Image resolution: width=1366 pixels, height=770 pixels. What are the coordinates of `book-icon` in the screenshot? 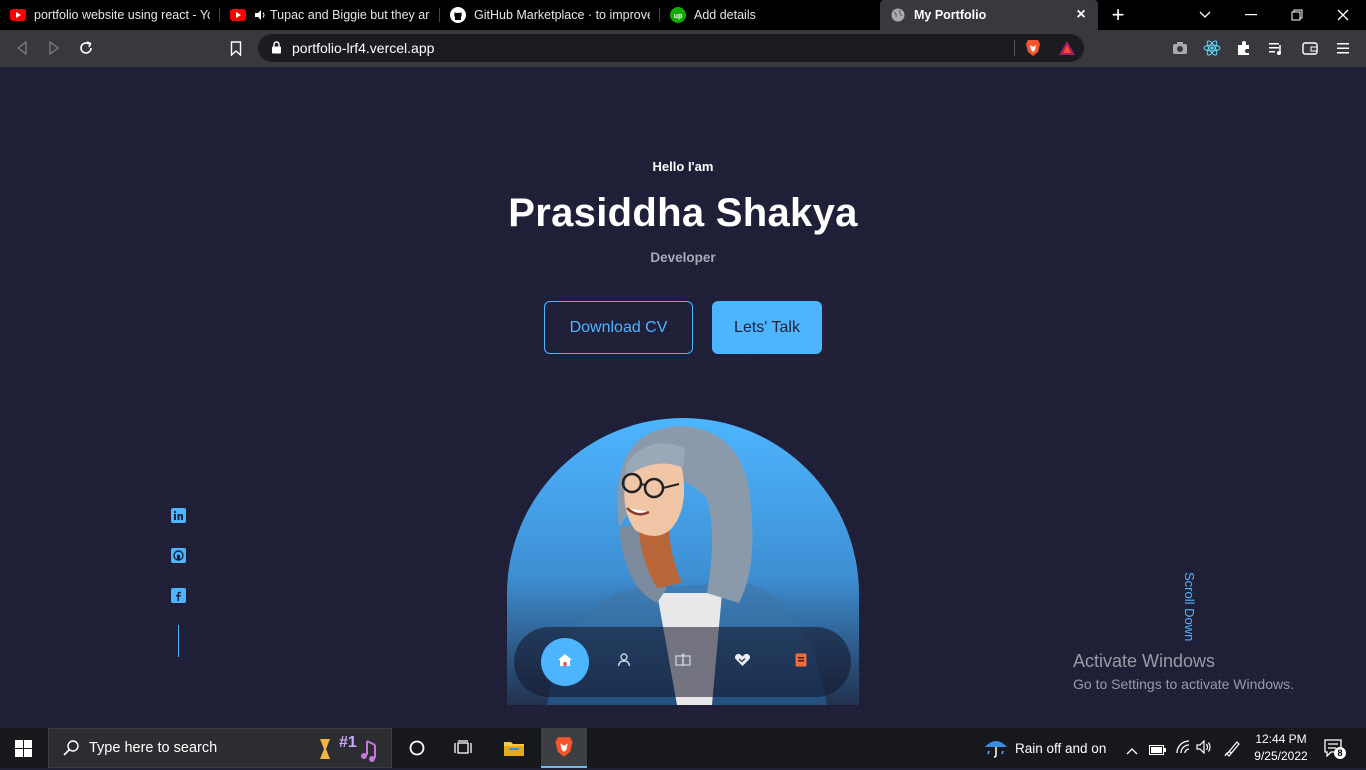 It's located at (683, 662).